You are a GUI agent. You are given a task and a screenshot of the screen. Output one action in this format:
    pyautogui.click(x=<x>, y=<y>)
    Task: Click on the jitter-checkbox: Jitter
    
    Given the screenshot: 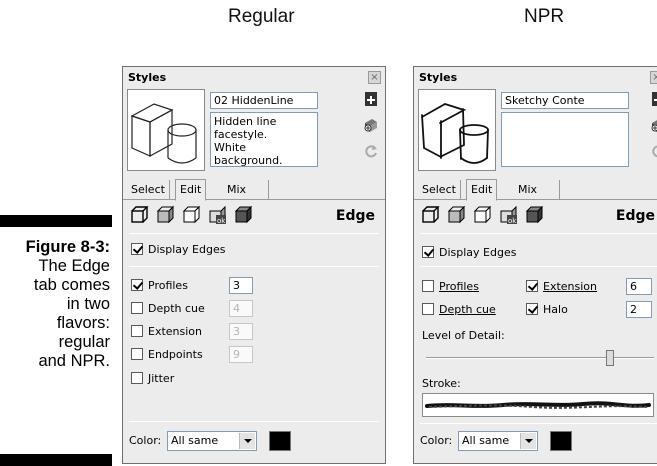 What is the action you would take?
    pyautogui.click(x=152, y=380)
    